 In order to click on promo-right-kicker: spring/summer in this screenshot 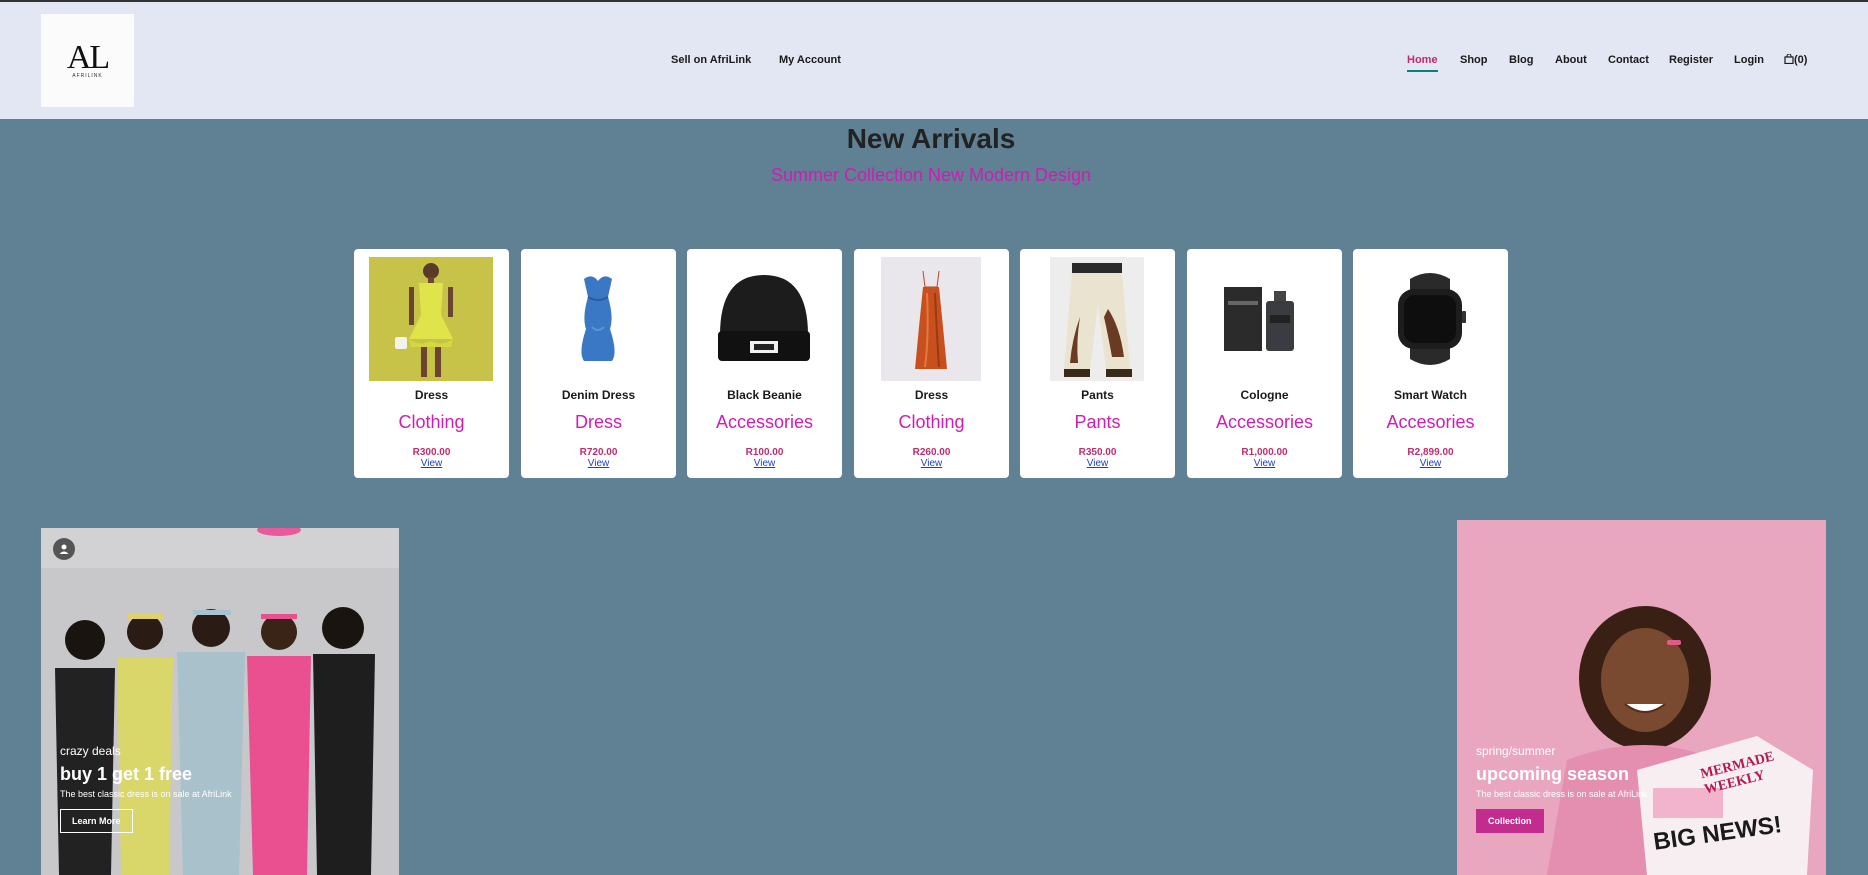, I will do `click(1516, 751)`.